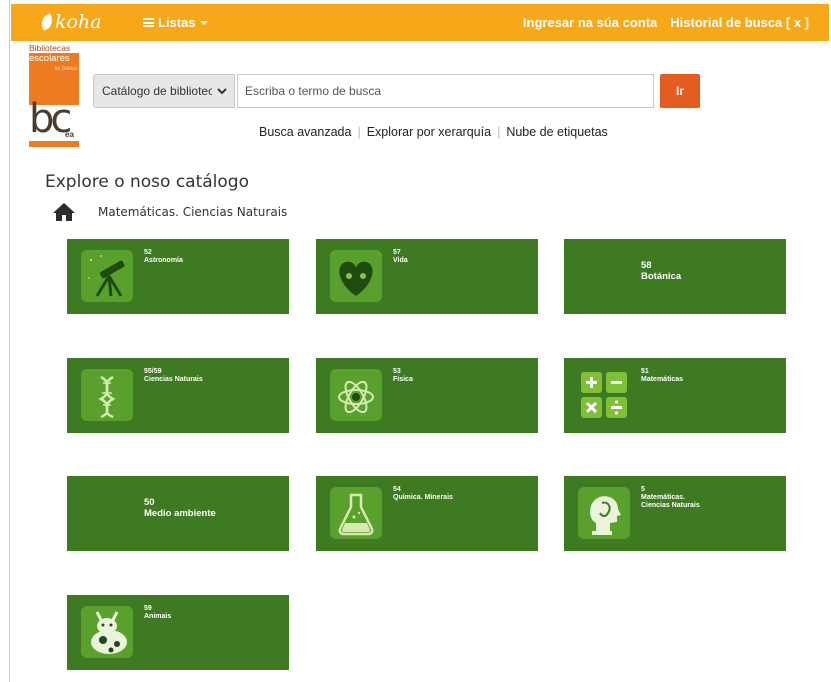  Describe the element at coordinates (675, 395) in the screenshot. I see `tile-mathematics: 51 Matemáticas` at that location.